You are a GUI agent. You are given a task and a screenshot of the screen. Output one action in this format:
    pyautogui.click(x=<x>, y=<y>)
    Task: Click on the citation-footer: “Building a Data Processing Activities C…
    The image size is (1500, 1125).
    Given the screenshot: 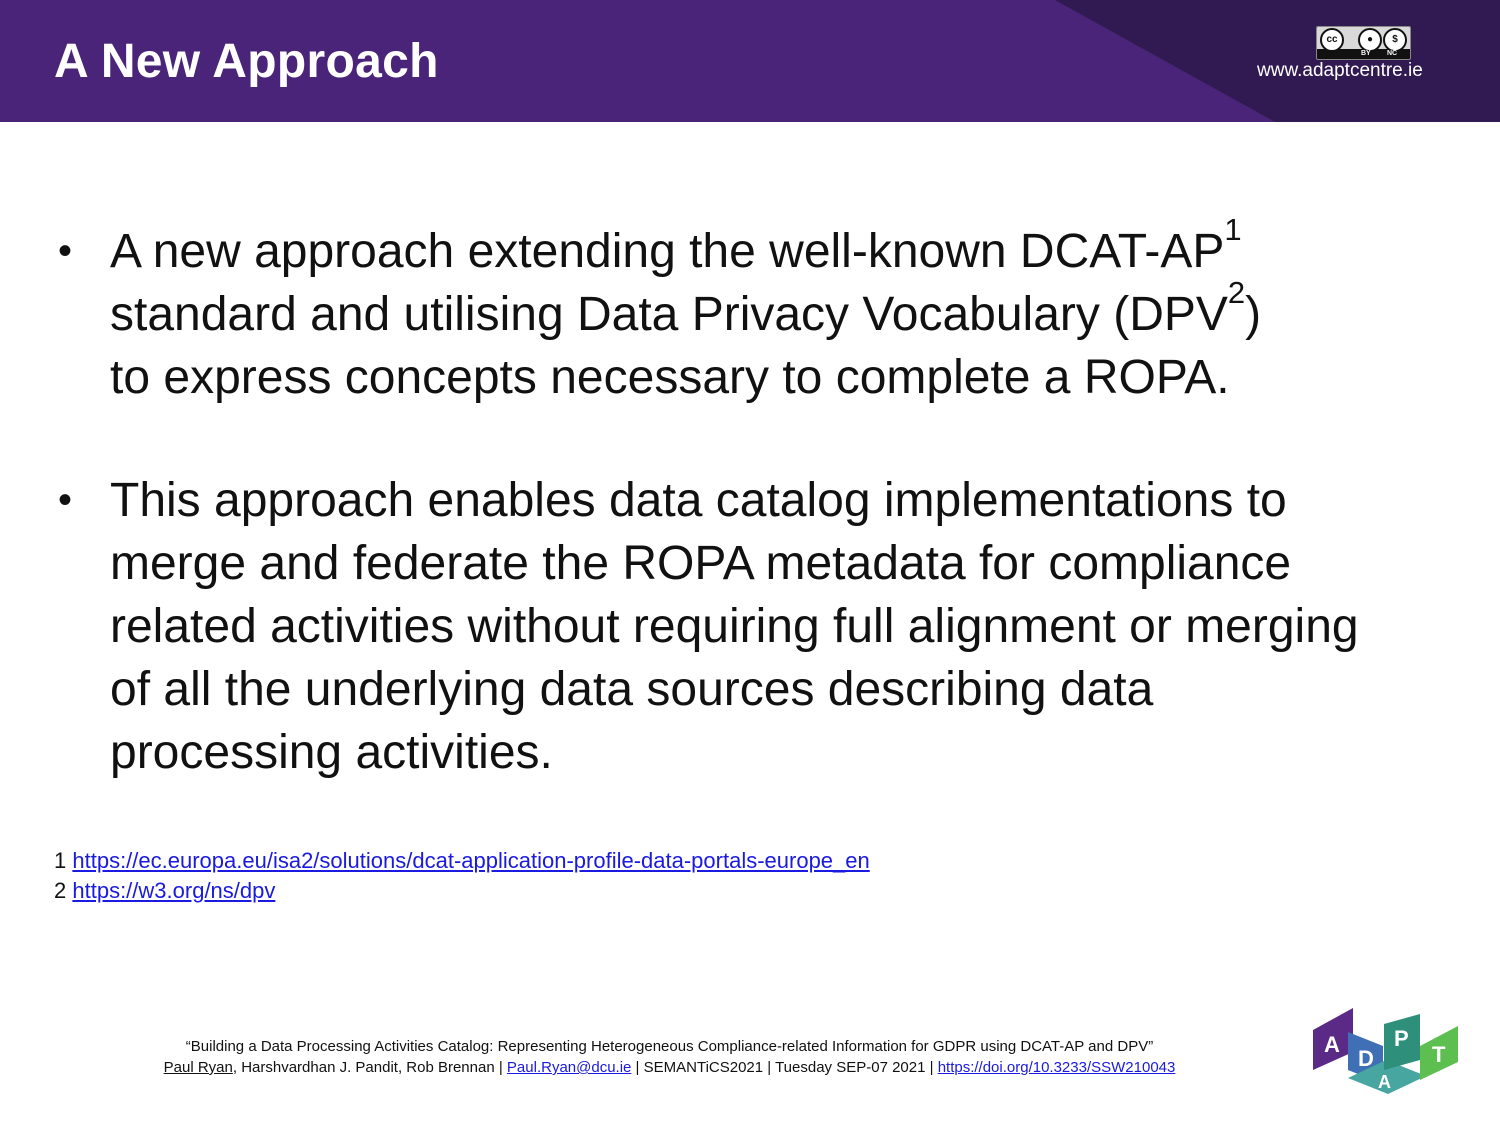 What is the action you would take?
    pyautogui.click(x=669, y=1057)
    